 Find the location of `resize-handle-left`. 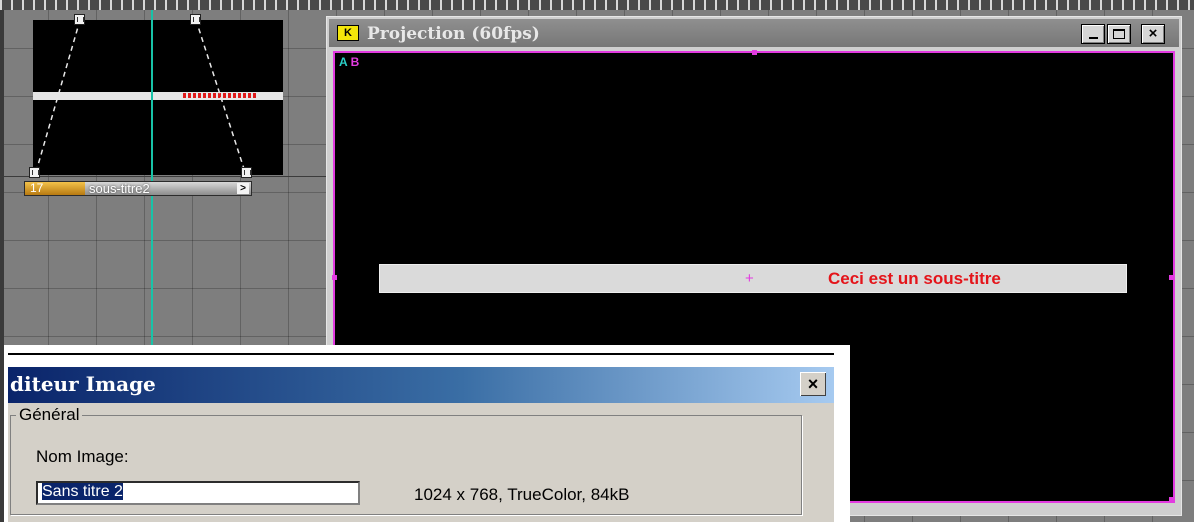

resize-handle-left is located at coordinates (334, 277).